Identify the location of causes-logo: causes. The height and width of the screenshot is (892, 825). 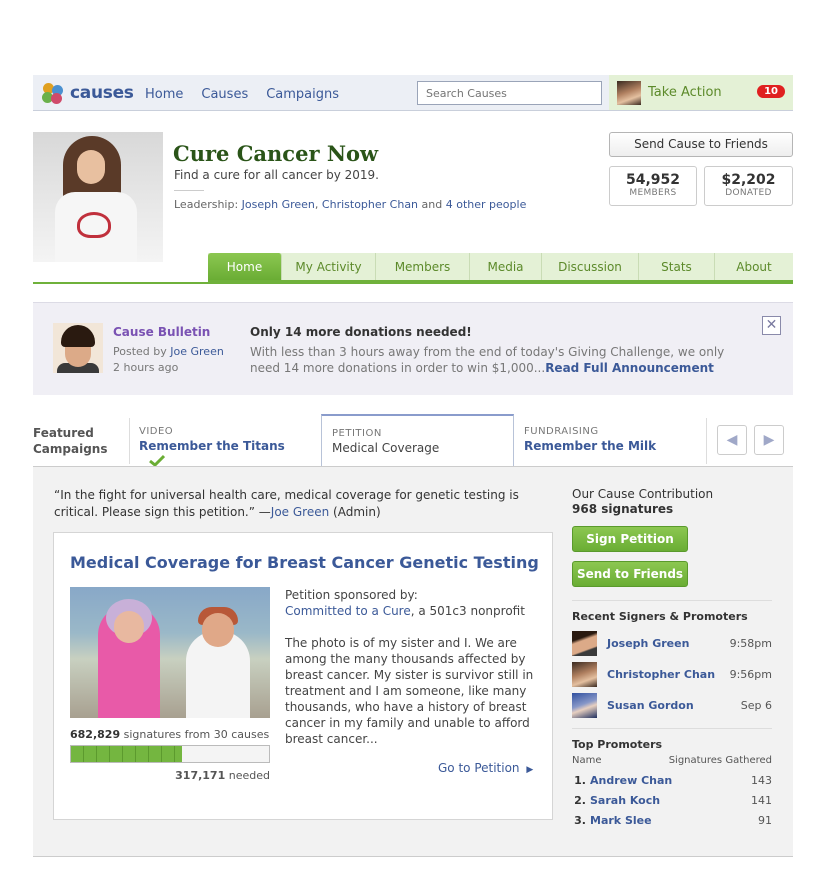
(87, 93).